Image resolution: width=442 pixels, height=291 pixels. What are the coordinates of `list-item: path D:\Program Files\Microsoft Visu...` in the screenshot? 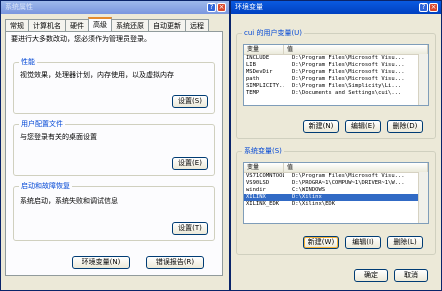 It's located at (336, 79).